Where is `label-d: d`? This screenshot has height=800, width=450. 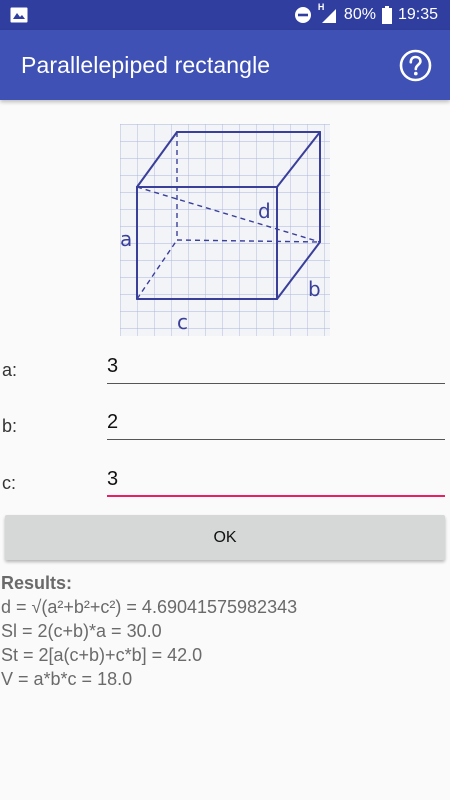
label-d: d is located at coordinates (264, 211).